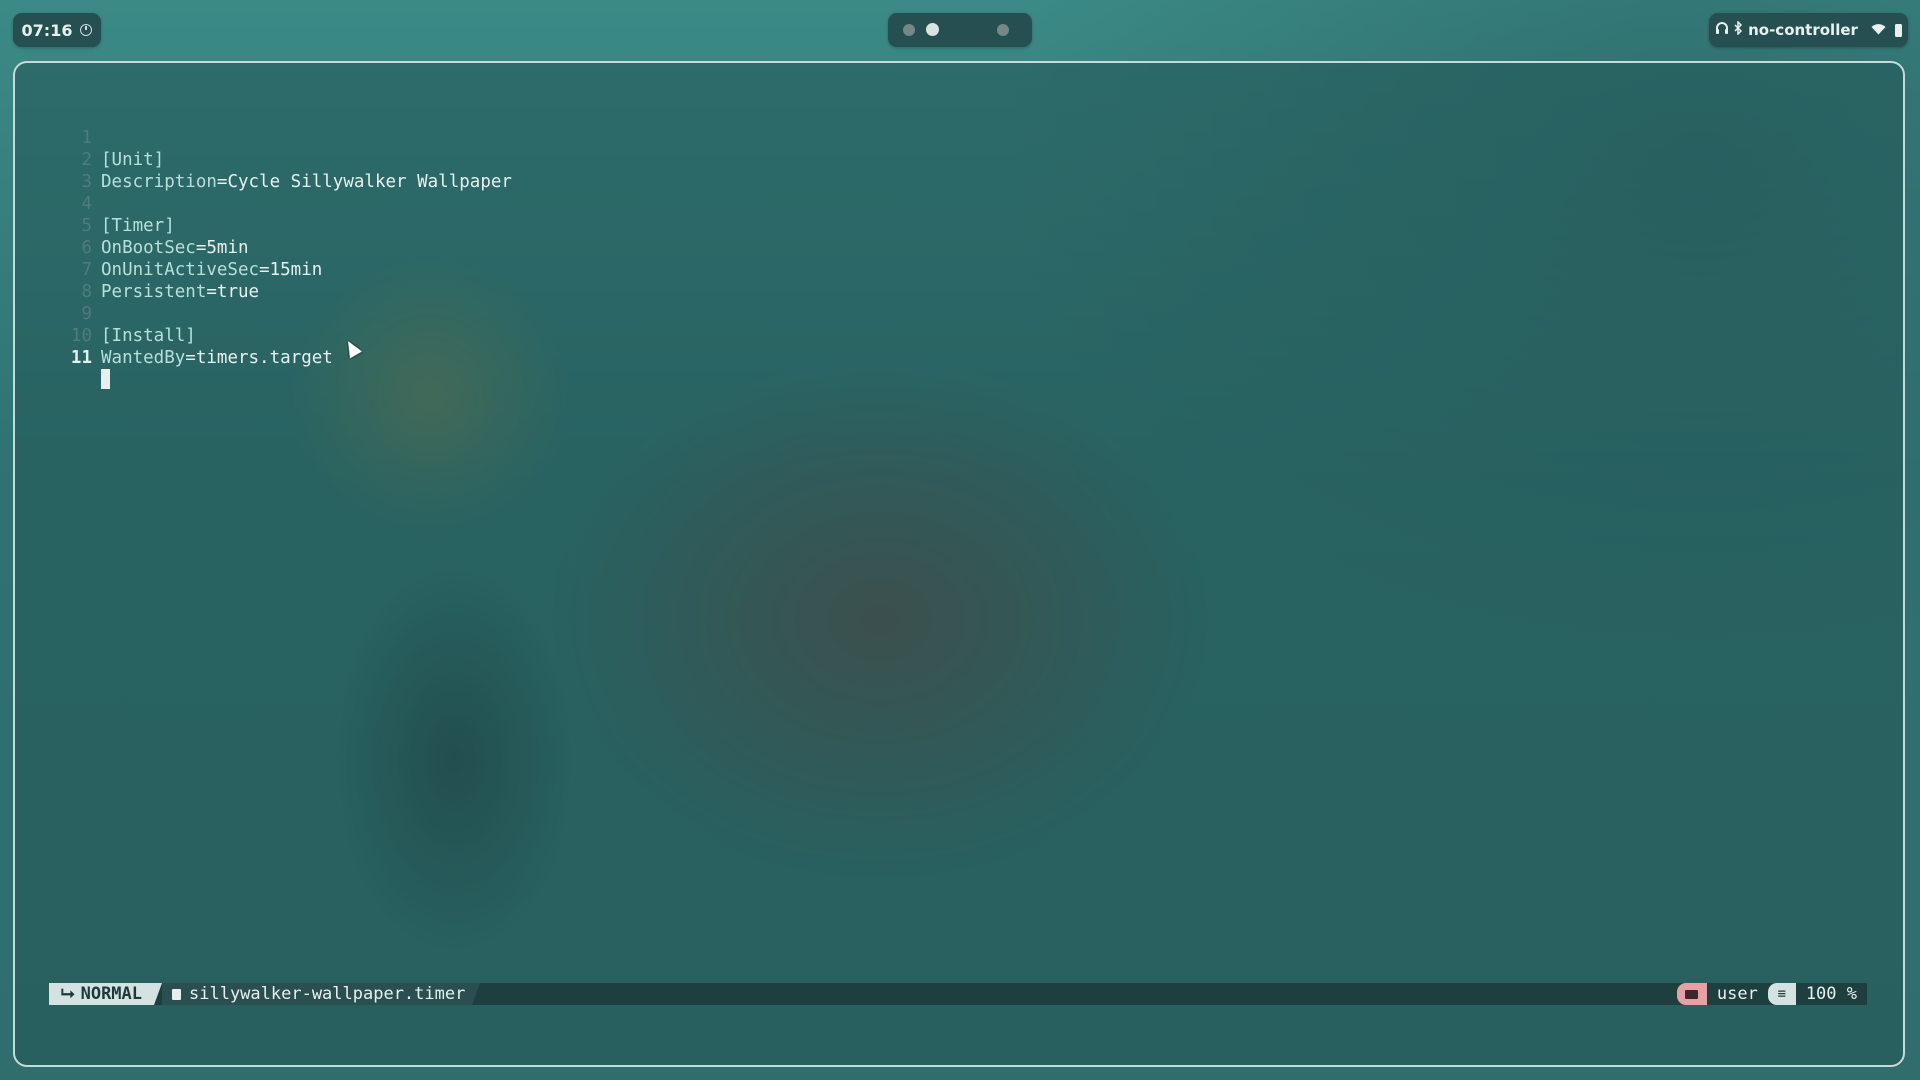 The image size is (1920, 1080). What do you see at coordinates (1738, 29) in the screenshot?
I see `bluetooth-icon` at bounding box center [1738, 29].